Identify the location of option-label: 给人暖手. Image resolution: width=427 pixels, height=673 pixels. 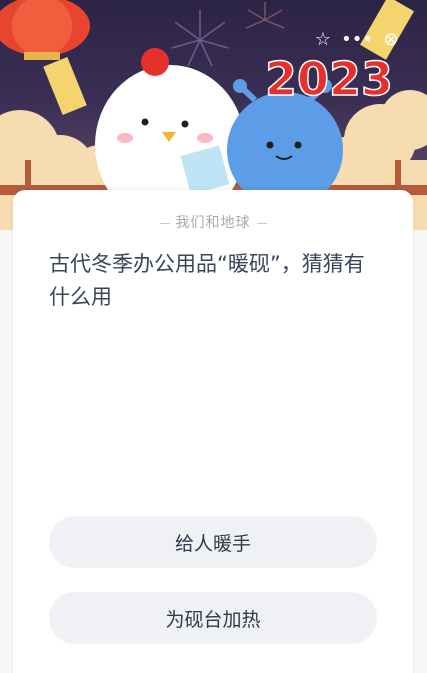
(212, 543).